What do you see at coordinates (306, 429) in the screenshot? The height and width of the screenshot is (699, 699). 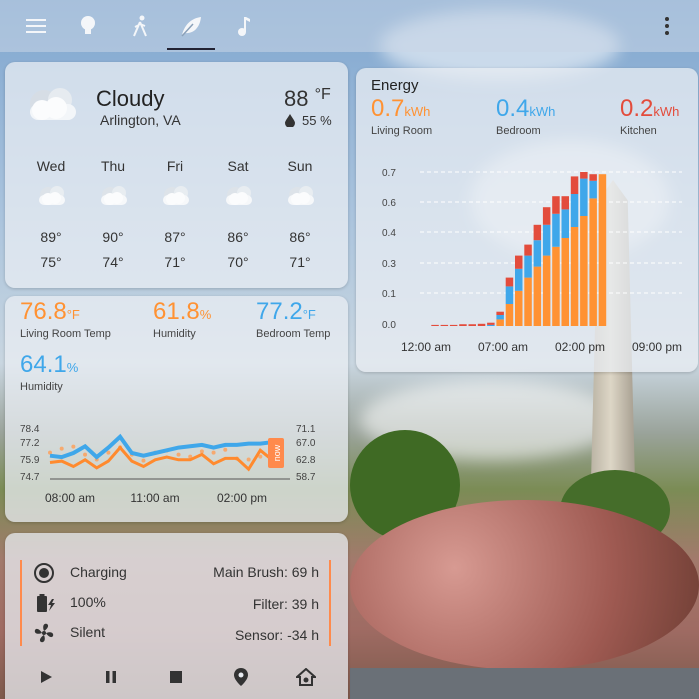 I see `y-axis-right-tick: 71.1` at bounding box center [306, 429].